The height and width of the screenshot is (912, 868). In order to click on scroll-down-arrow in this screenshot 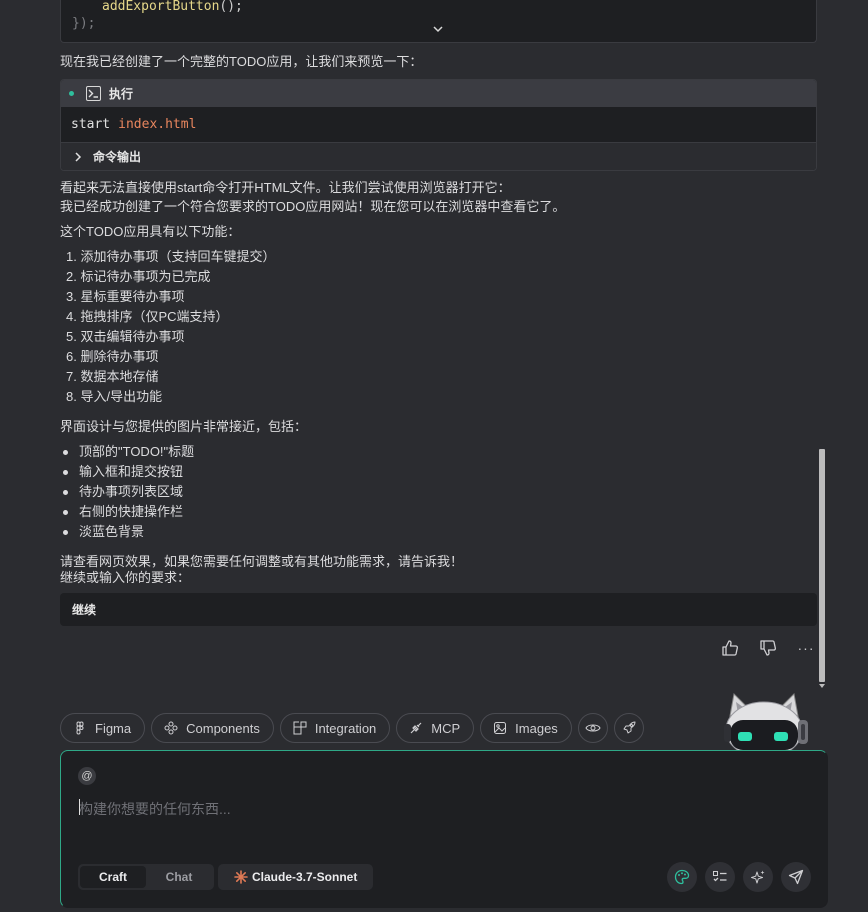, I will do `click(822, 686)`.